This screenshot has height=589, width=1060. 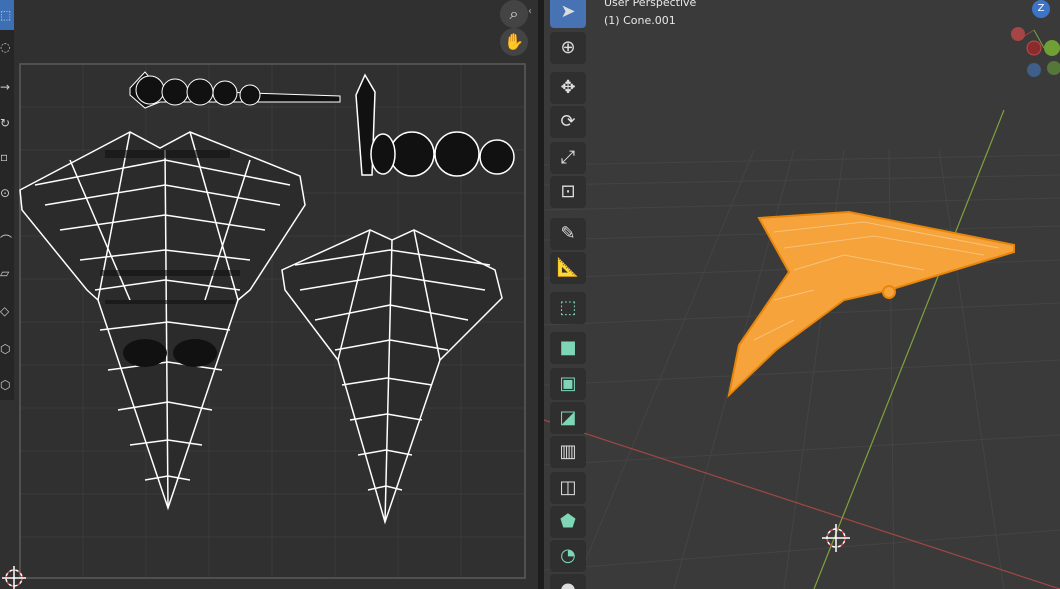 I want to click on spin-tool-icon: ◔, so click(x=568, y=556).